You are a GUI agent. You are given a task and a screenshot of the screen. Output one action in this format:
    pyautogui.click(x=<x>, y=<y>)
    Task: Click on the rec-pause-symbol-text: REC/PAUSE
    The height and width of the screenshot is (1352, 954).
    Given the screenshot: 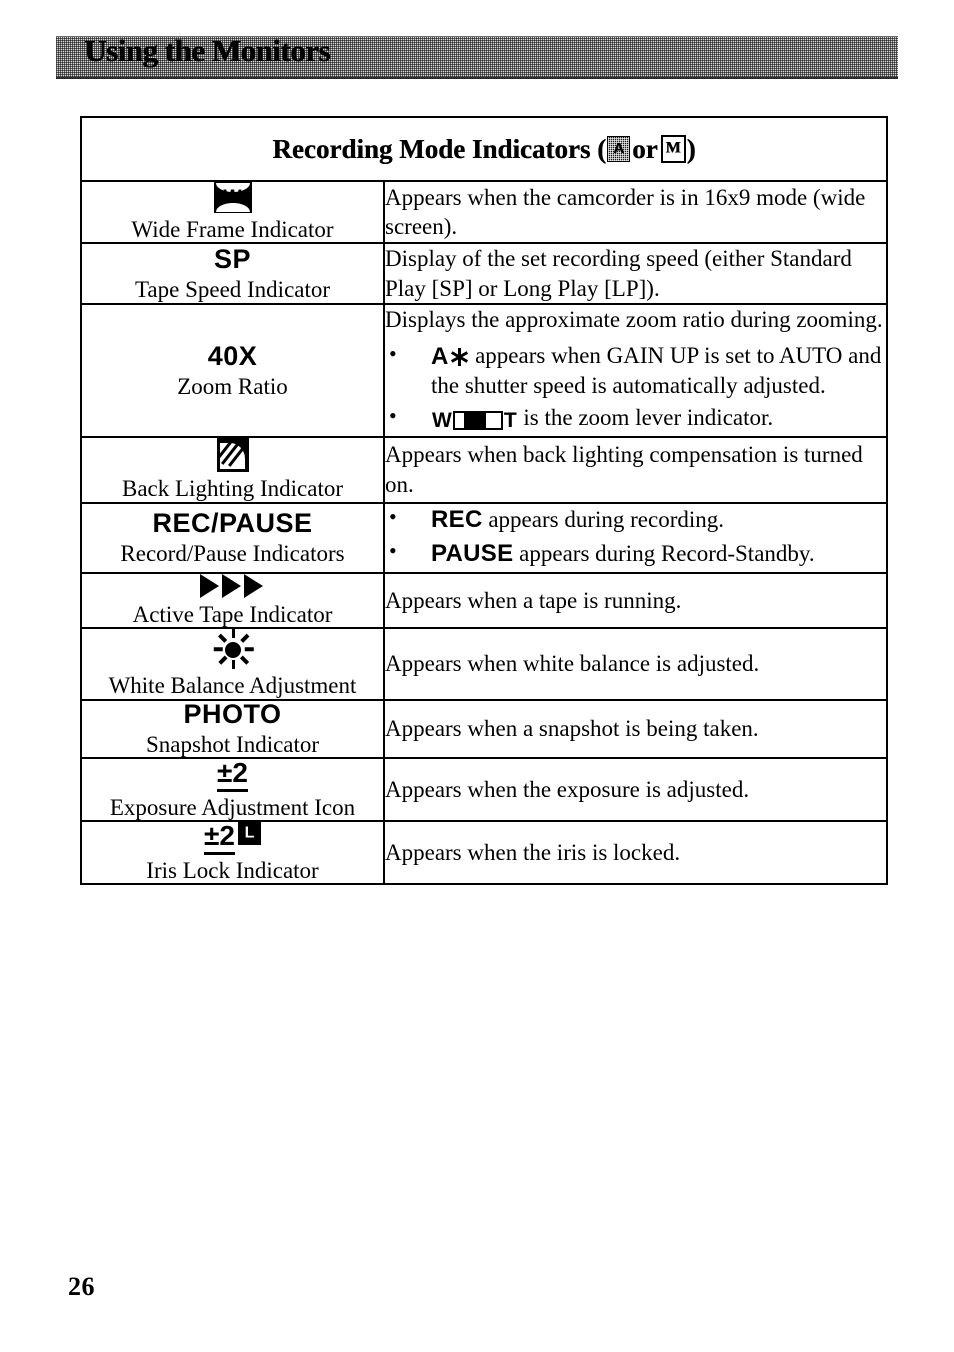 What is the action you would take?
    pyautogui.click(x=232, y=522)
    